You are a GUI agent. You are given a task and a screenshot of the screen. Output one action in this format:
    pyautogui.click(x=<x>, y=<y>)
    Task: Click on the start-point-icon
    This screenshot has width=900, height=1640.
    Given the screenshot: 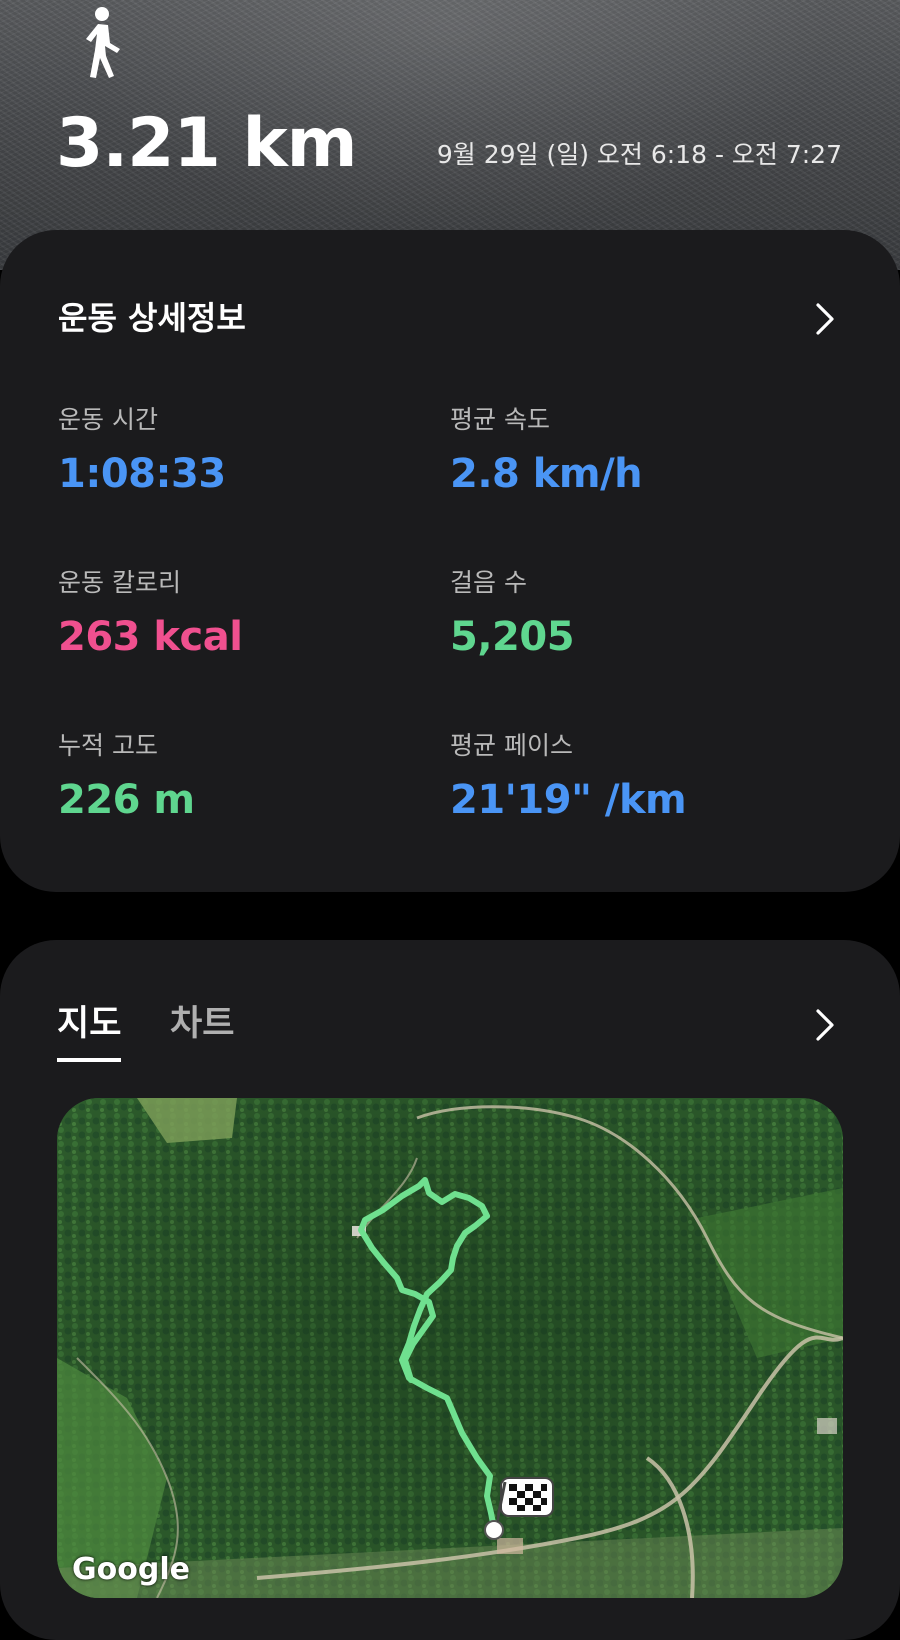 What is the action you would take?
    pyautogui.click(x=494, y=1530)
    